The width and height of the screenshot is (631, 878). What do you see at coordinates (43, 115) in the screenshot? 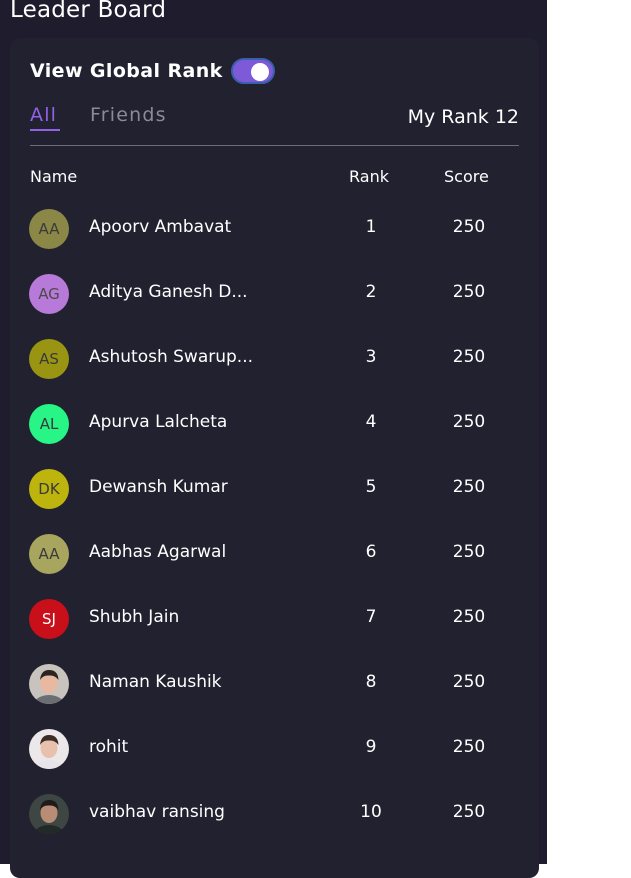
I see `tab-all: All` at bounding box center [43, 115].